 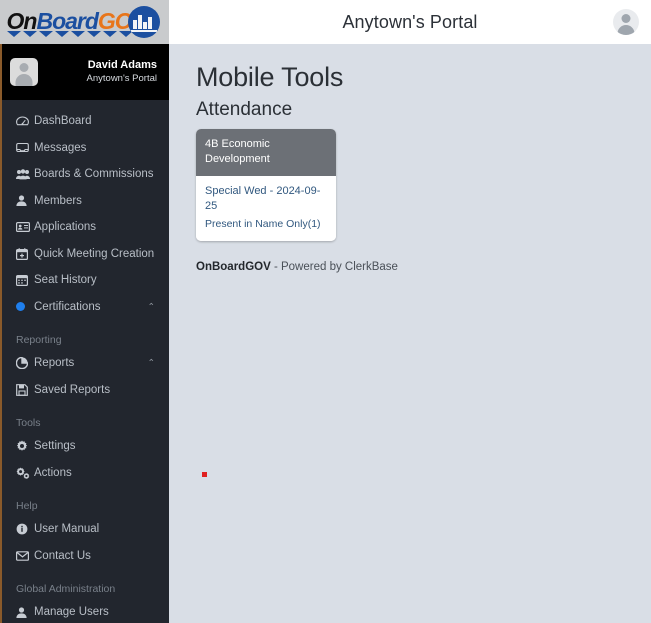 What do you see at coordinates (143, 31) in the screenshot?
I see `logo-badge-baseline` at bounding box center [143, 31].